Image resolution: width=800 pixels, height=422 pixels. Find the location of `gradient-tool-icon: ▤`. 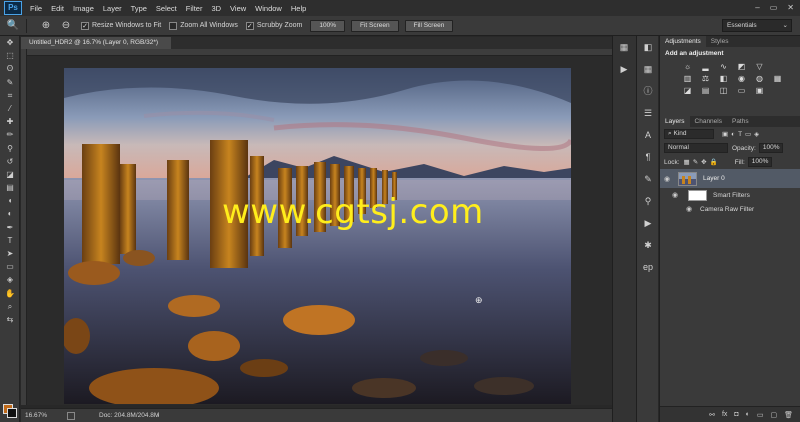

gradient-tool-icon: ▤ is located at coordinates (10, 187).